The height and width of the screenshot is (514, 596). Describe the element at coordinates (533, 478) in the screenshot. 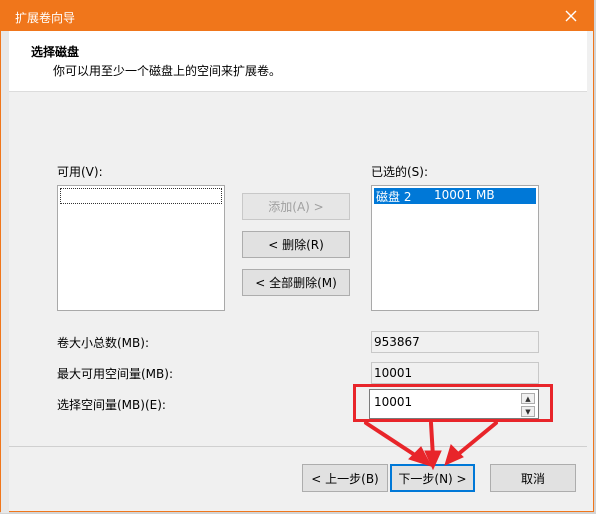

I see `cancel-button: 取消` at that location.